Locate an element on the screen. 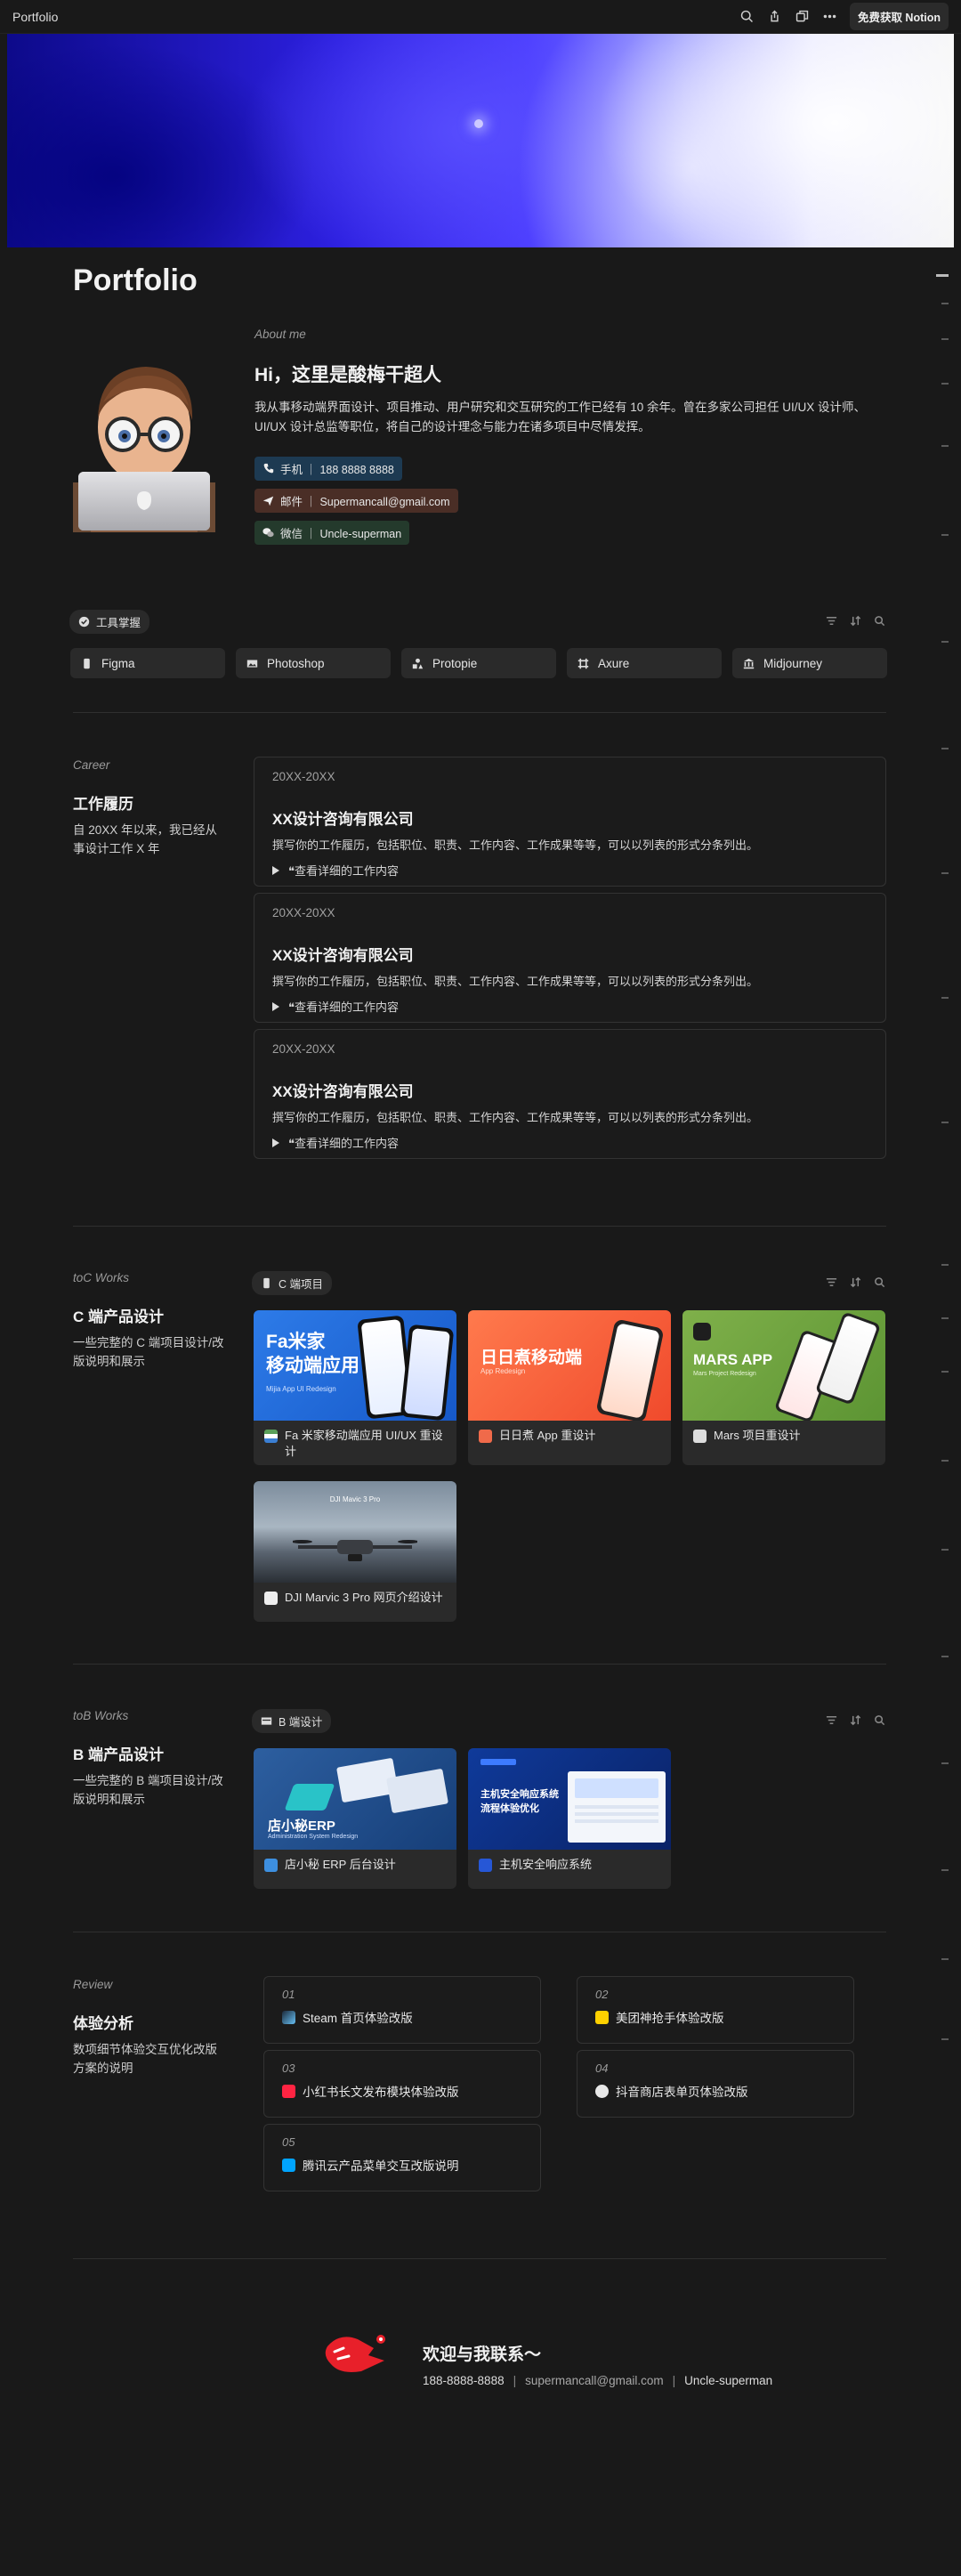 The width and height of the screenshot is (961, 2576). get-notion-button: 免费获取 Notion is located at coordinates (899, 17).